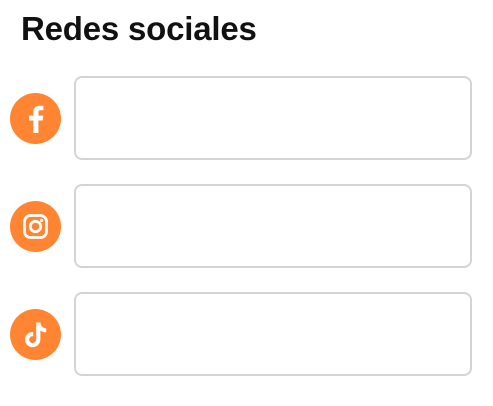 The image size is (493, 406). I want to click on instagram-icon, so click(35, 226).